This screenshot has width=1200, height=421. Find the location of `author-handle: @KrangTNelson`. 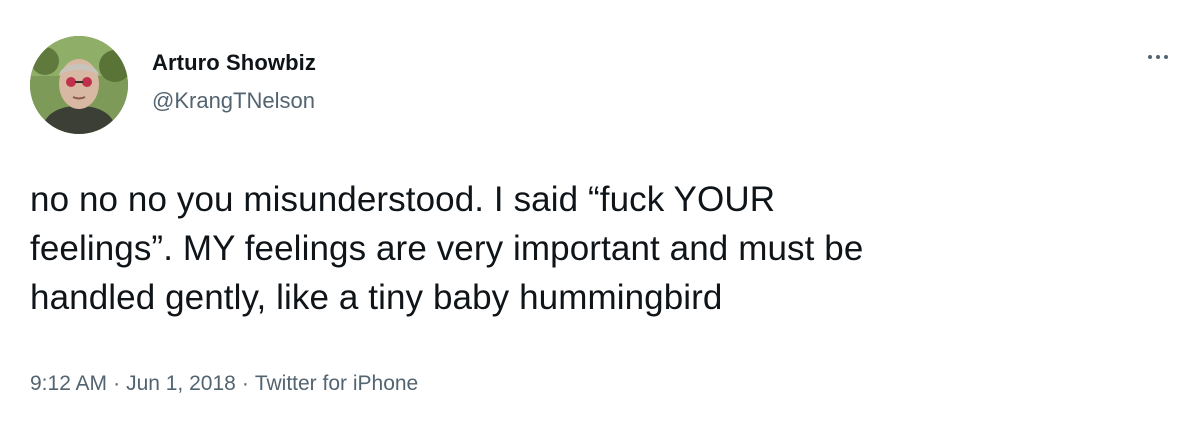

author-handle: @KrangTNelson is located at coordinates (233, 101).